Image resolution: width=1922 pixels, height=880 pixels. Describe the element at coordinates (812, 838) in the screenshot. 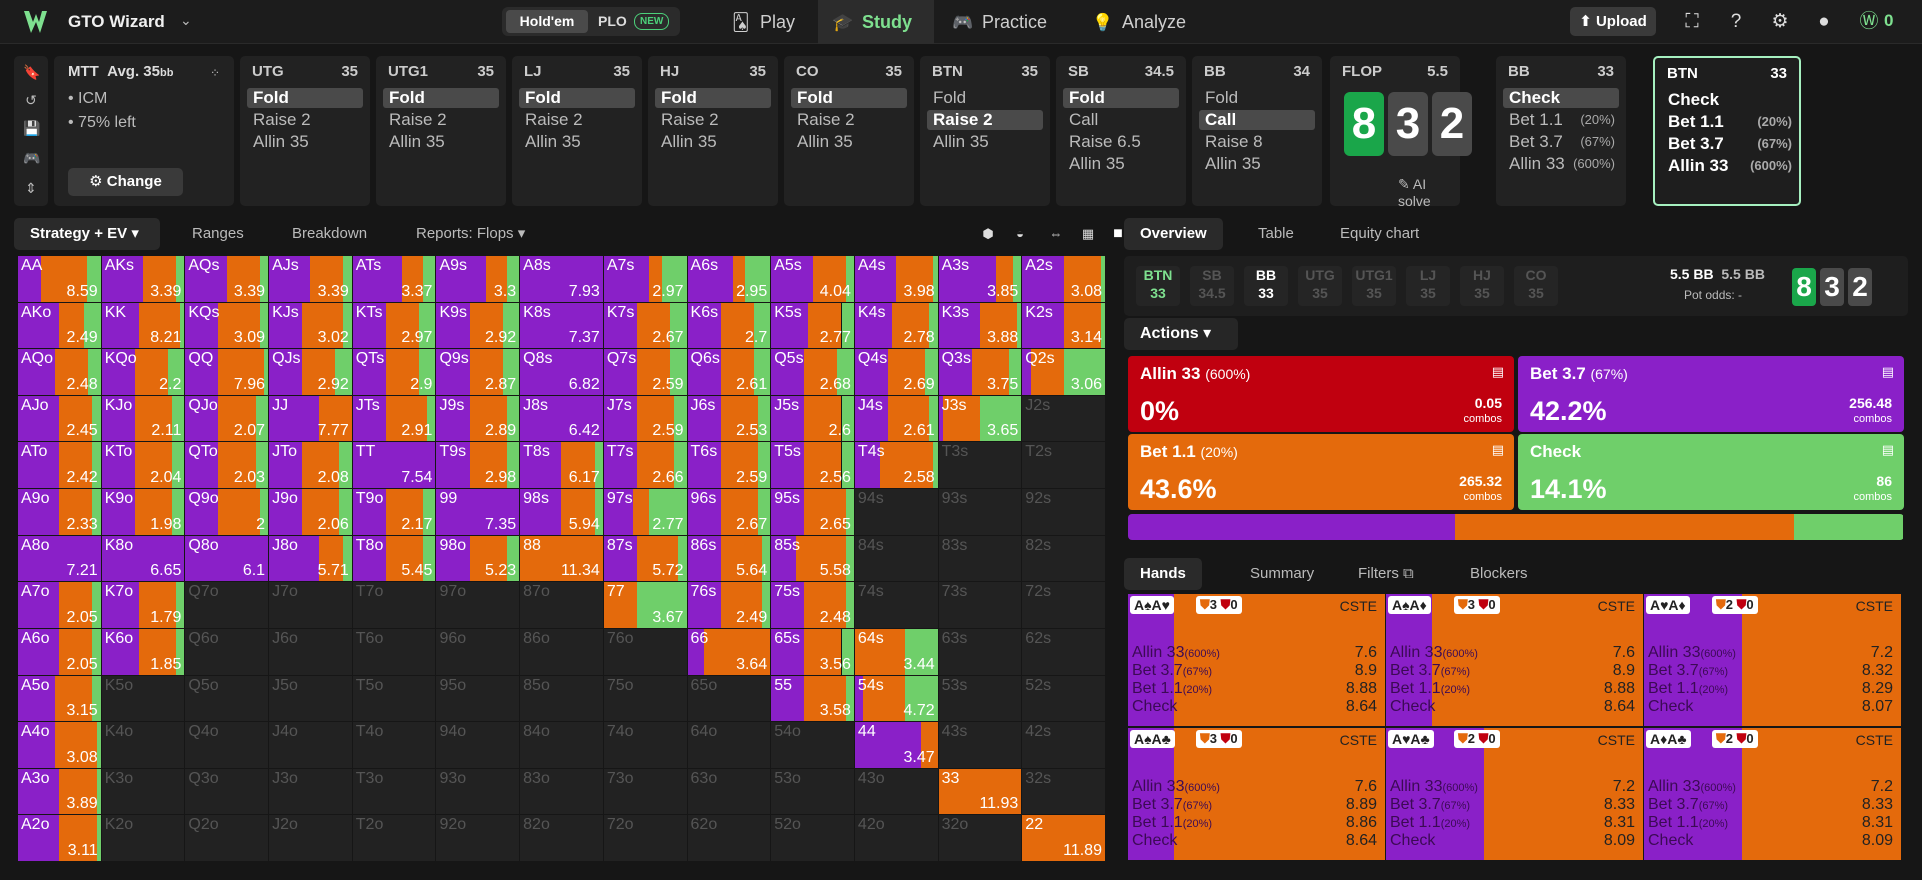

I see `hand-cell: 52o` at that location.